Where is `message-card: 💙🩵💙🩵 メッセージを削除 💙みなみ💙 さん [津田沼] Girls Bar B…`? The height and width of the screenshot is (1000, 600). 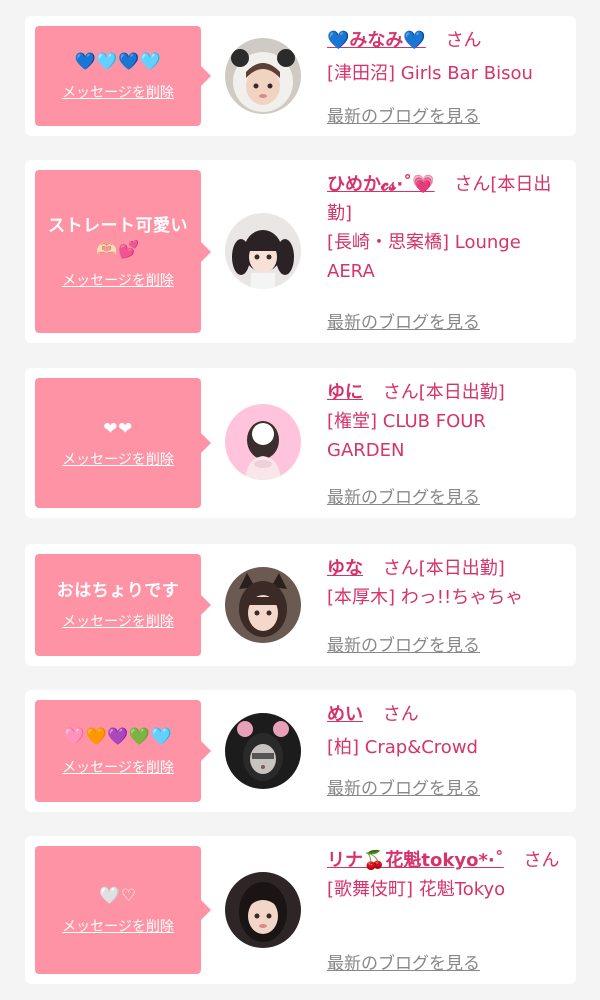 message-card: 💙🩵💙🩵 メッセージを削除 💙みなみ💙 さん [津田沼] Girls Bar B… is located at coordinates (300, 76).